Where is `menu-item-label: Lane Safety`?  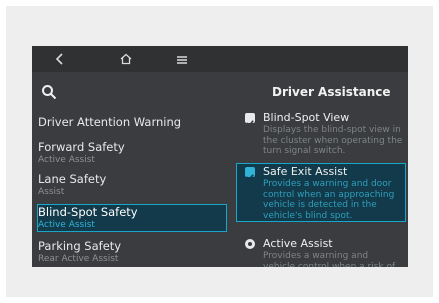 menu-item-label: Lane Safety is located at coordinates (72, 179).